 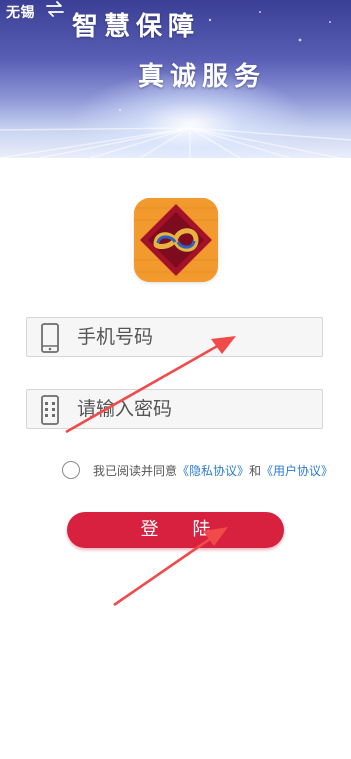 I want to click on password-input, so click(x=197, y=409).